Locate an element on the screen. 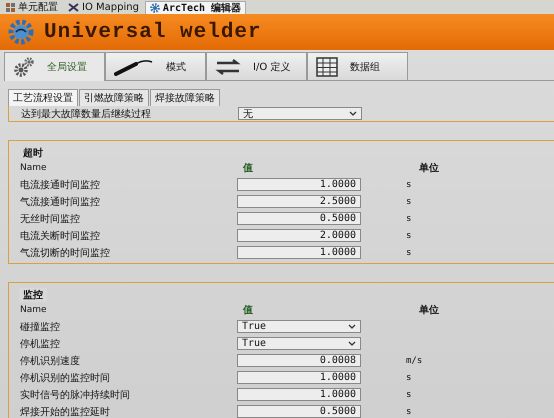 The image size is (554, 418). sub-tab: 引燃故障策略 is located at coordinates (114, 97).